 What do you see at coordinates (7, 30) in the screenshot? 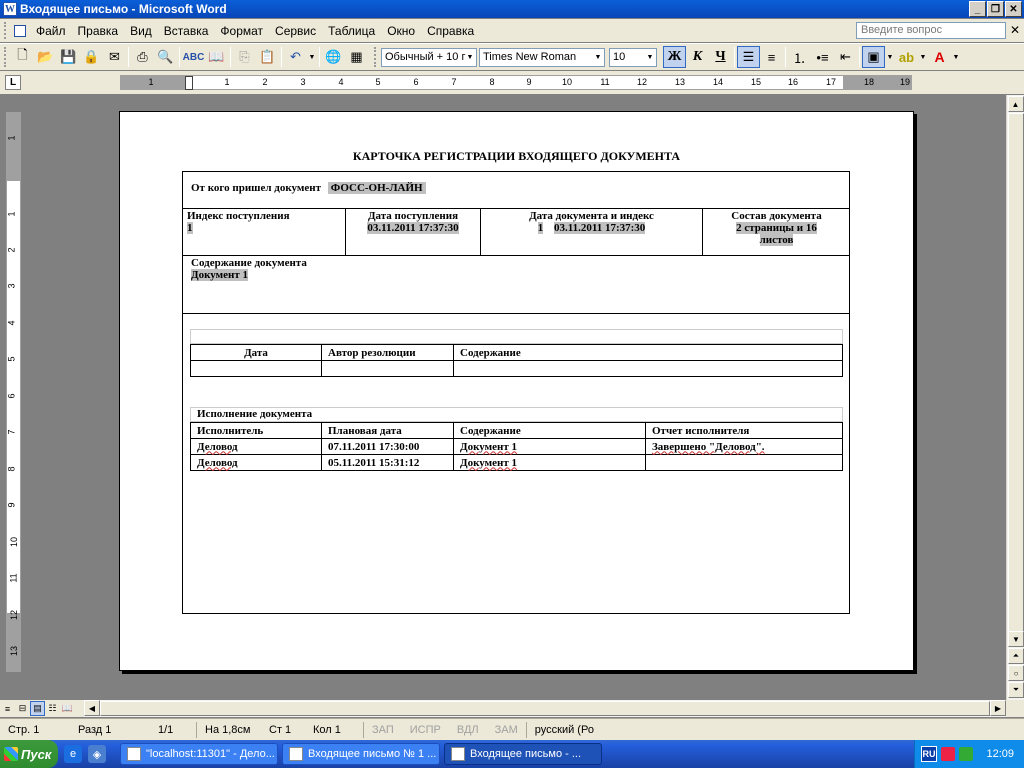
I see `menu-grip` at bounding box center [7, 30].